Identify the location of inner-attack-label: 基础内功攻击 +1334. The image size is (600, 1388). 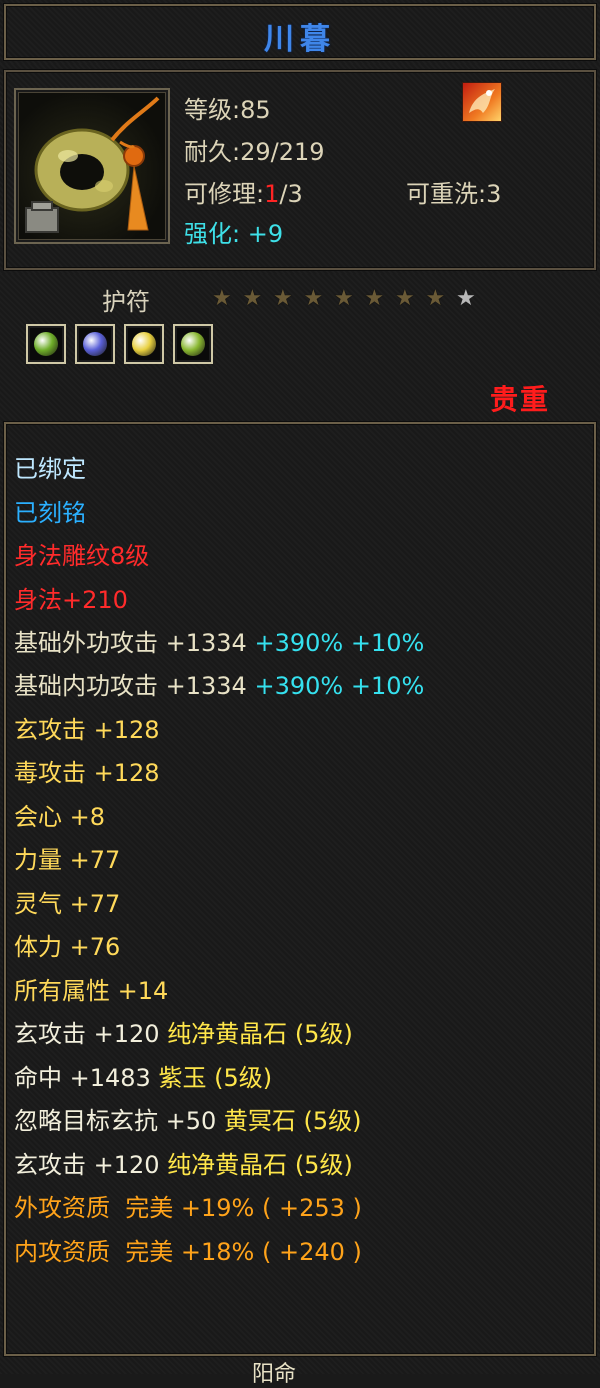
(130, 686).